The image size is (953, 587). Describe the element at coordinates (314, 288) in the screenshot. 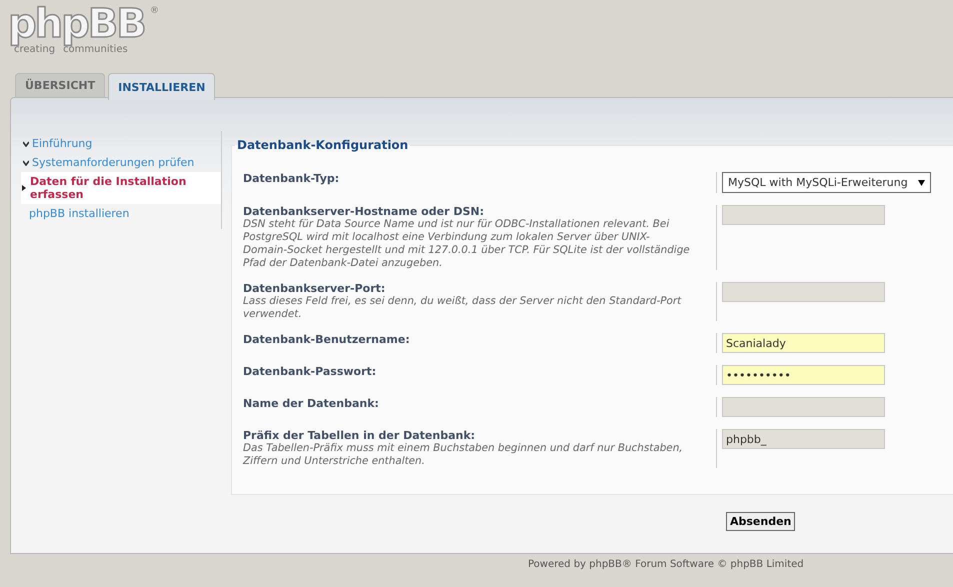

I see `field-label: Datenbankserver-Port:` at that location.